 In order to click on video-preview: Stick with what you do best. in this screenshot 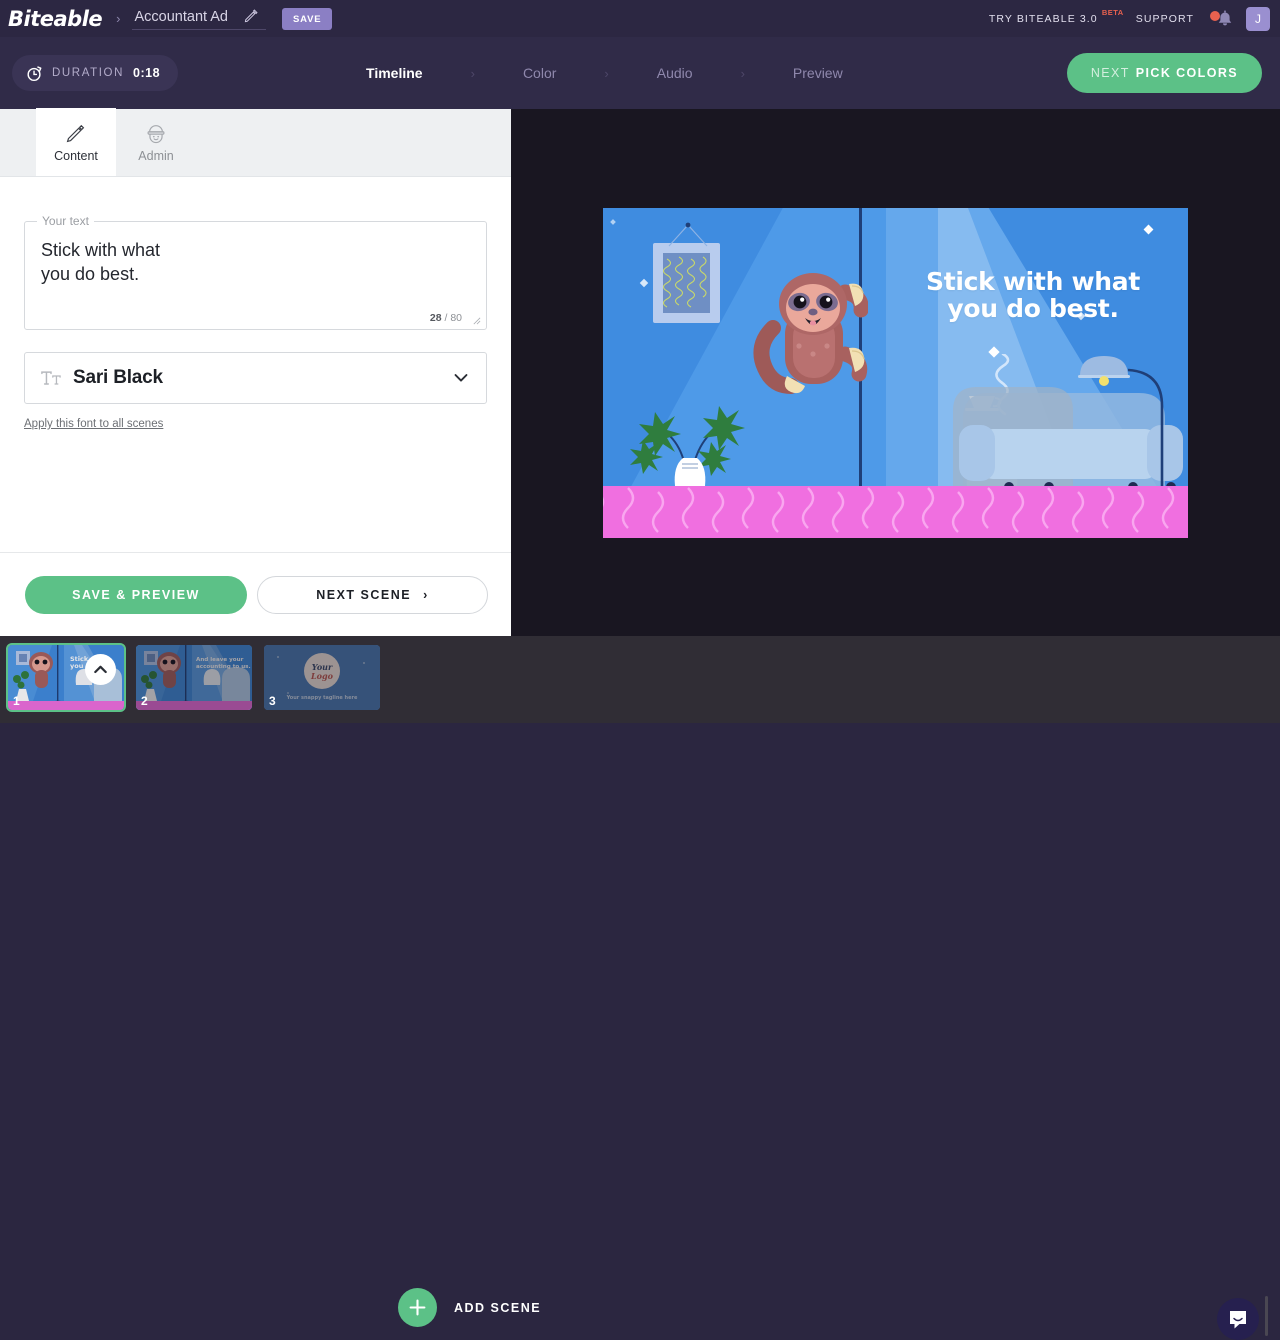, I will do `click(895, 373)`.